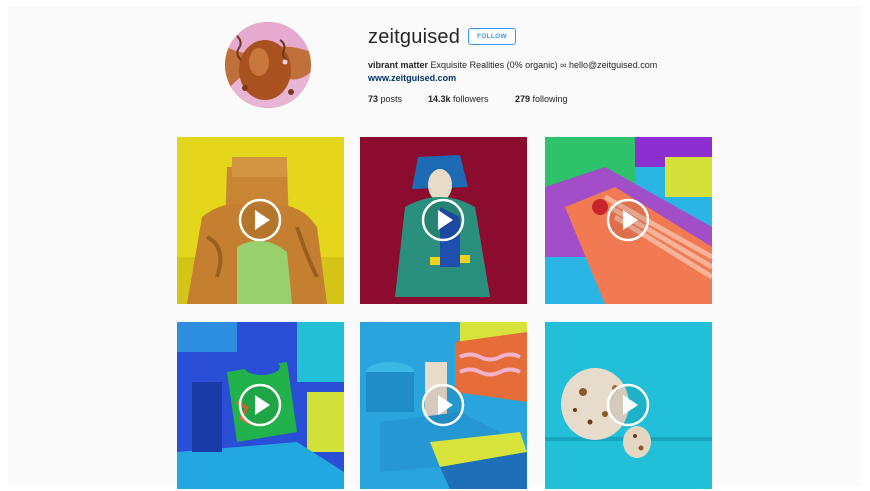  I want to click on profile-website-link: www.zeitguised.com, so click(412, 78).